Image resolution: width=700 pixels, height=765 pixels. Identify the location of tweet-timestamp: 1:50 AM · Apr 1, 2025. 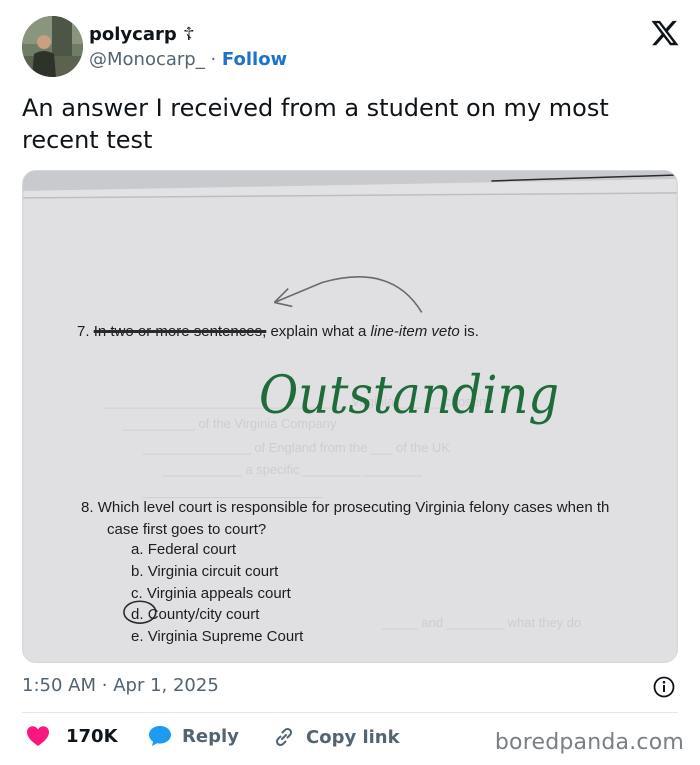
(120, 685).